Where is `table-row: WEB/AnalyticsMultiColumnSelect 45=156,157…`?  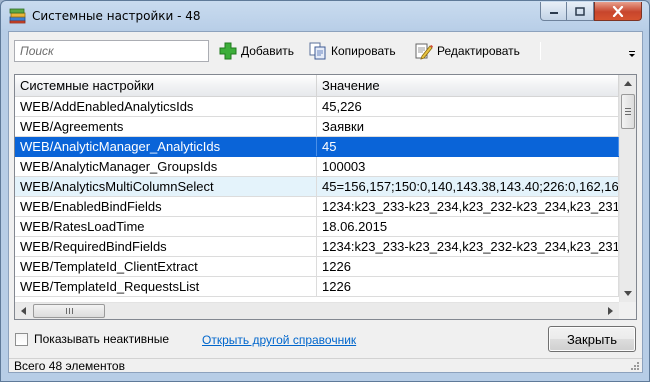
table-row: WEB/AnalyticsMultiColumnSelect 45=156,157… is located at coordinates (317, 187).